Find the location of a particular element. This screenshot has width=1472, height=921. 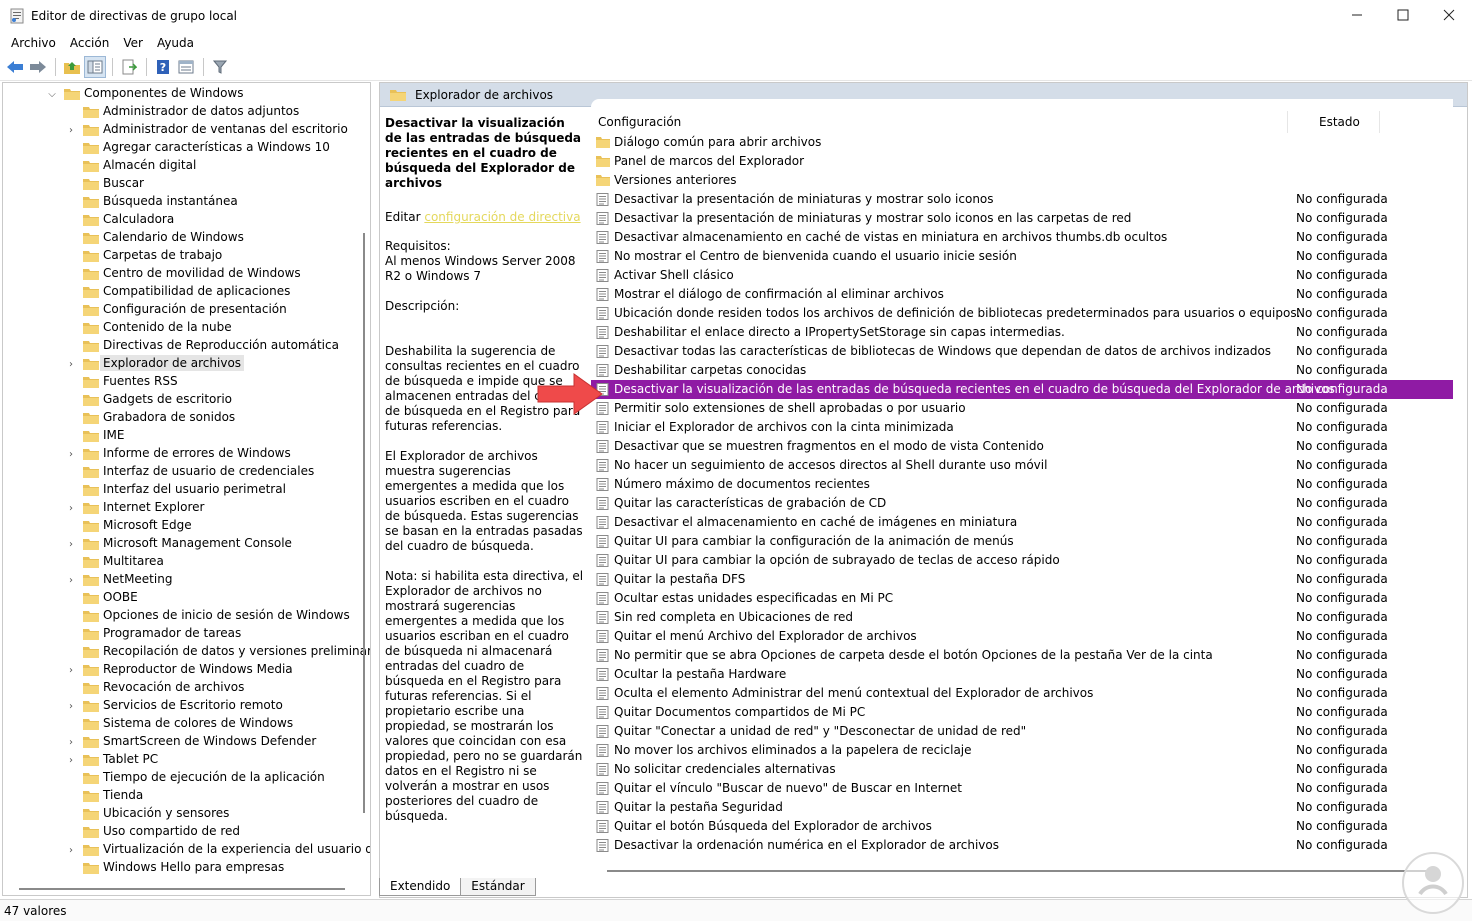

tree-item: › Explorador de archivos is located at coordinates (181, 364).